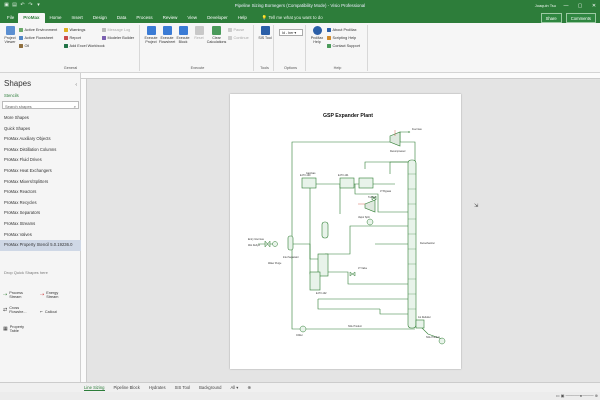  What do you see at coordinates (11, 95) in the screenshot?
I see `stencils-tab: Stencils` at bounding box center [11, 95].